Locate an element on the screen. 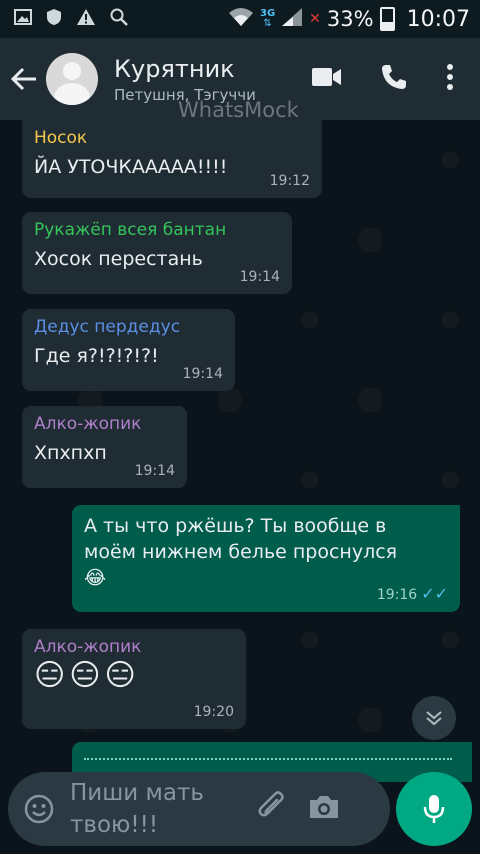 The height and width of the screenshot is (854, 480). camera-icon is located at coordinates (324, 807).